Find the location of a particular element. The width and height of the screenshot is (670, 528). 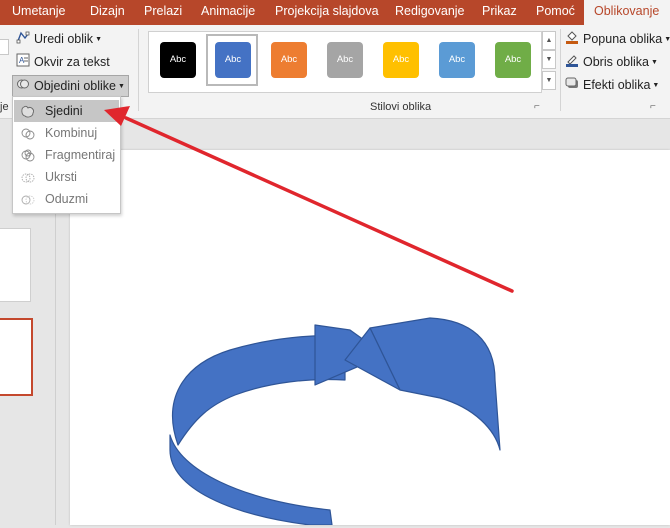

menu-item-subtract-label: Oduzmi is located at coordinates (67, 199).